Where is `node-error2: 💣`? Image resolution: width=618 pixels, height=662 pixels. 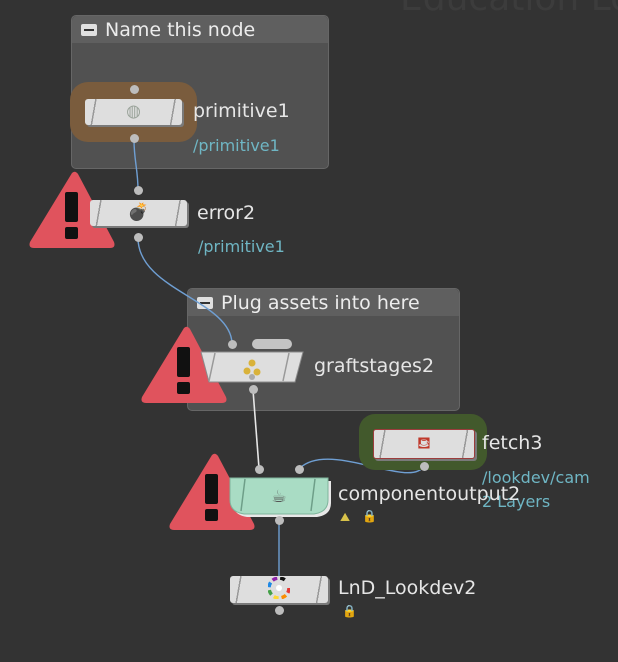 node-error2: 💣 is located at coordinates (138, 213).